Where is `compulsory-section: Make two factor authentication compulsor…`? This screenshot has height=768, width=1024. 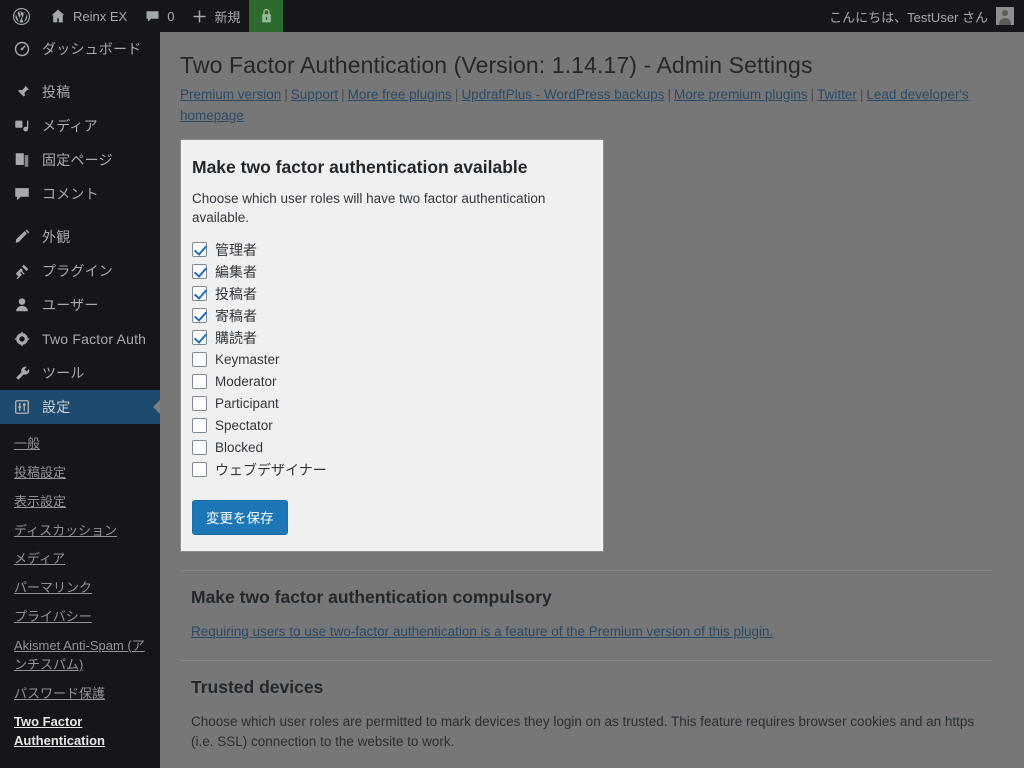 compulsory-section: Make two factor authentication compulsor… is located at coordinates (581, 606).